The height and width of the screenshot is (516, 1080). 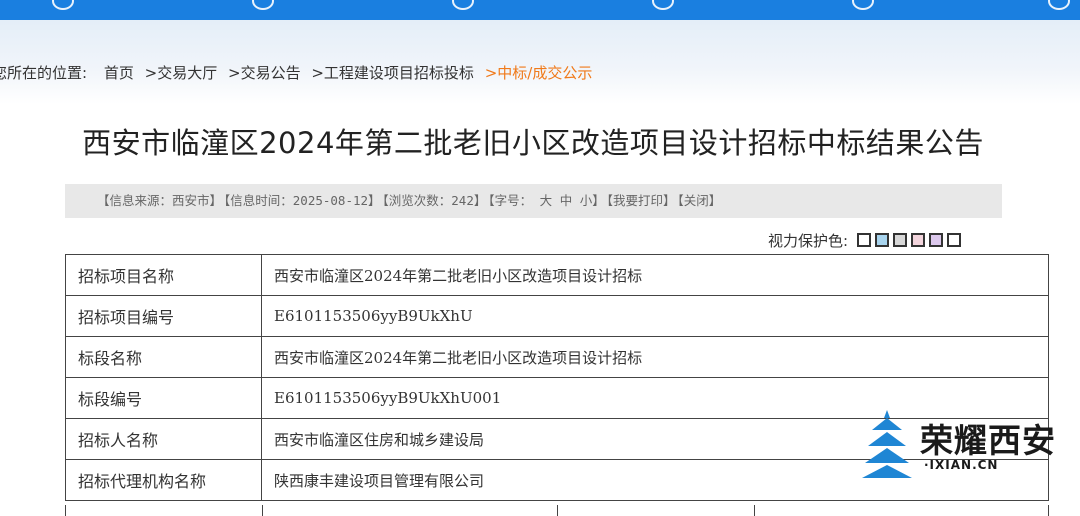 What do you see at coordinates (392, 73) in the screenshot?
I see `breadcrumb-engineering-bidding: >工程建设项目招标投标` at bounding box center [392, 73].